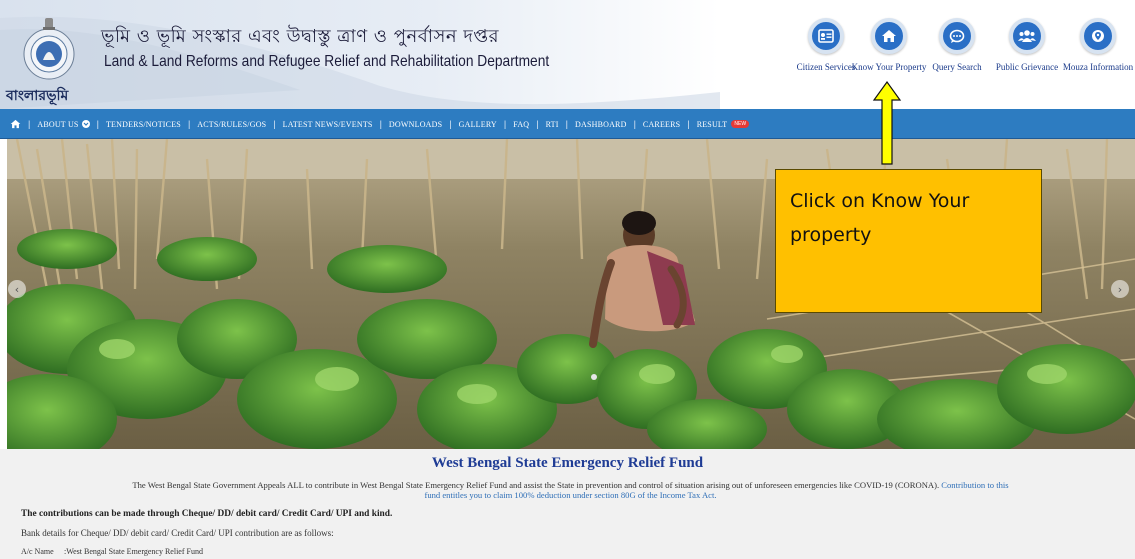 The image size is (1135, 559). I want to click on callout-line-1: Click on Know Your, so click(880, 201).